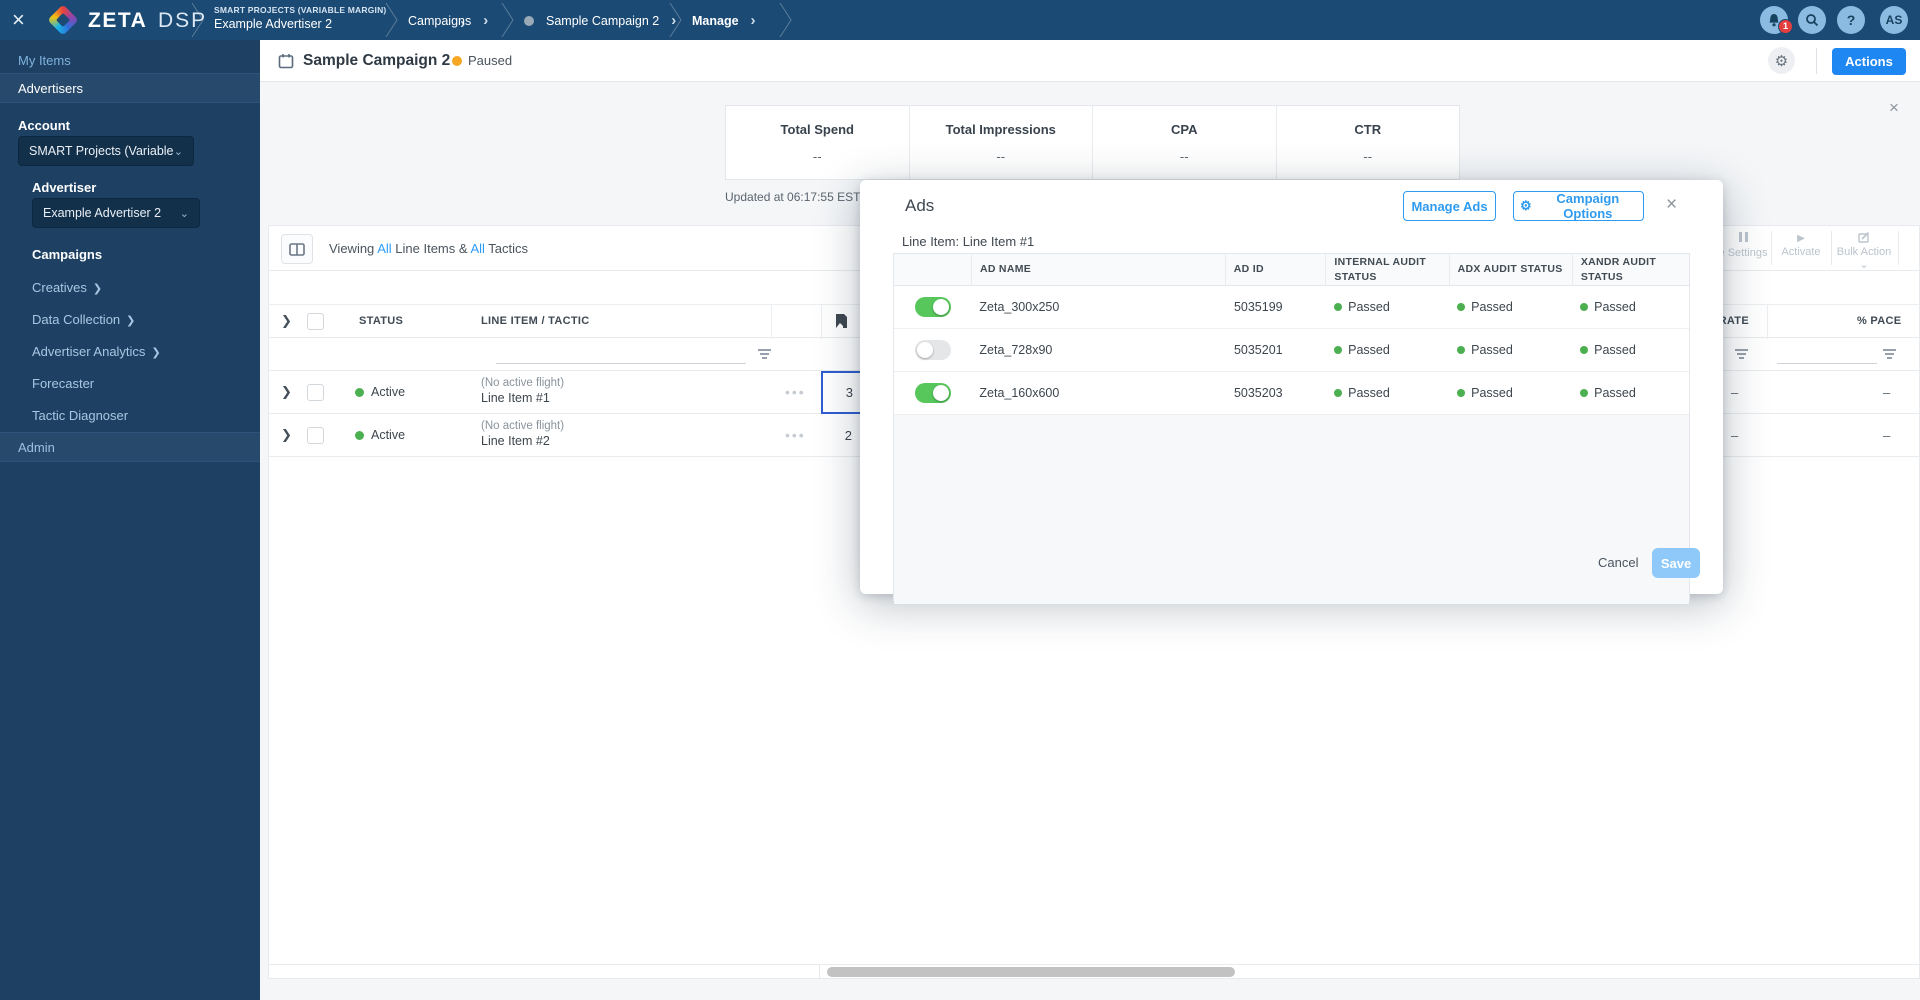 This screenshot has width=1920, height=1000. Describe the element at coordinates (1851, 20) in the screenshot. I see `help-button: ?` at that location.